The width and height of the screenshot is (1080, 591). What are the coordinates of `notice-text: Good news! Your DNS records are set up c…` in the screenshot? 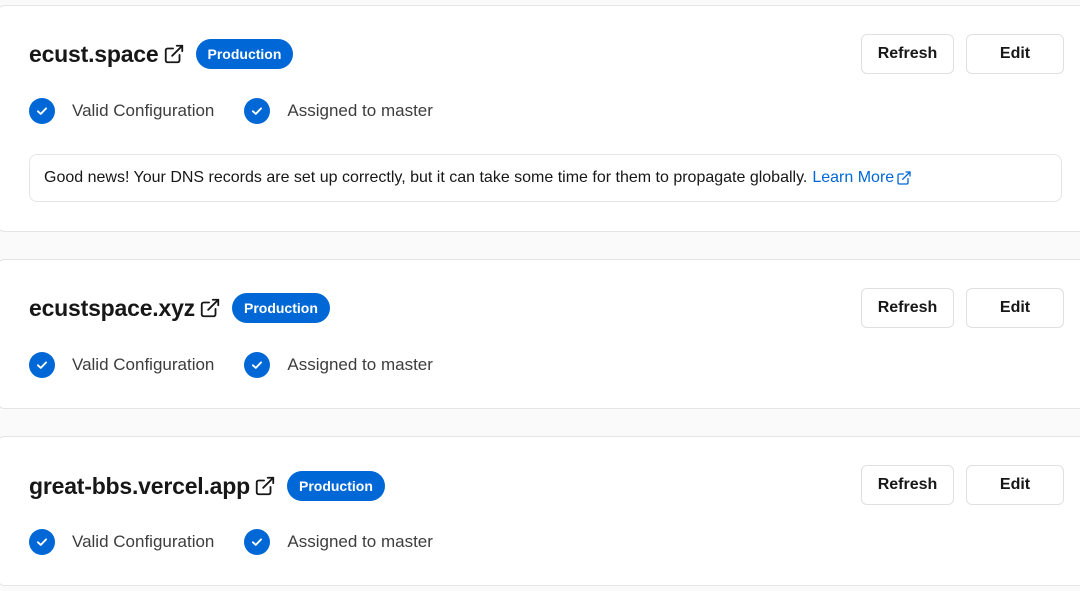 It's located at (426, 177).